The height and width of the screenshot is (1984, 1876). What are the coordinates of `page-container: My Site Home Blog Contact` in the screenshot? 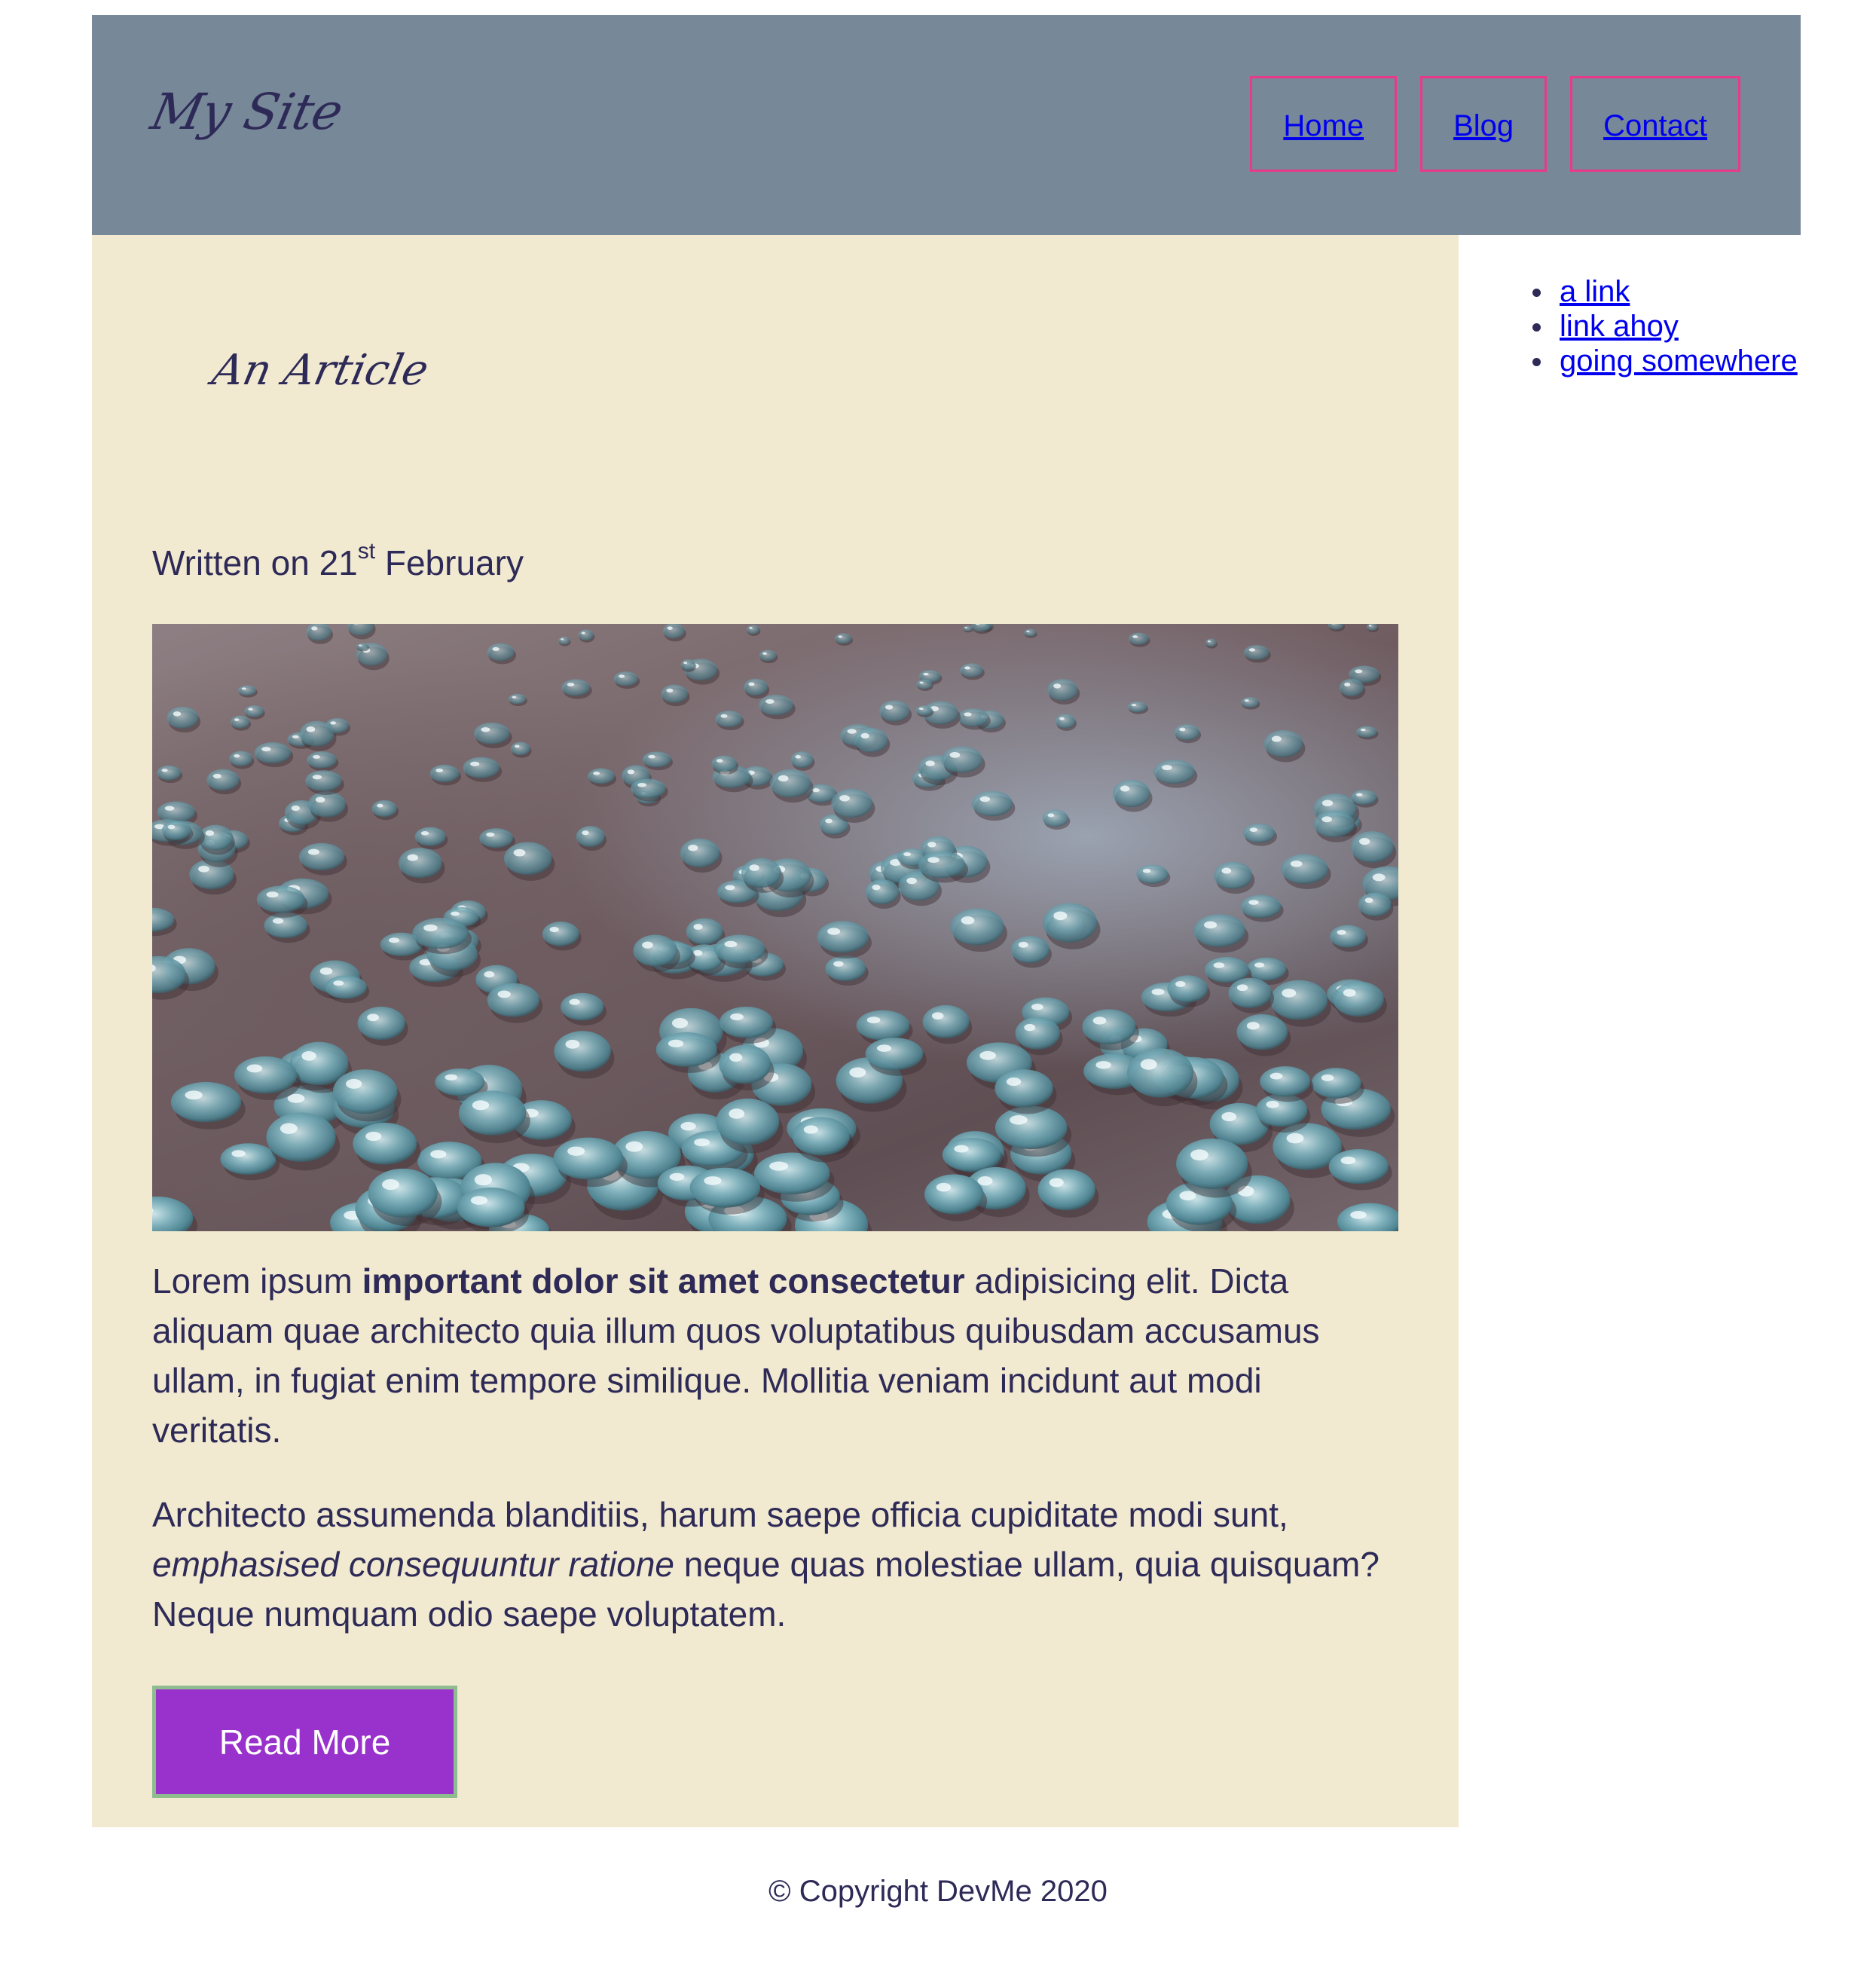 It's located at (946, 125).